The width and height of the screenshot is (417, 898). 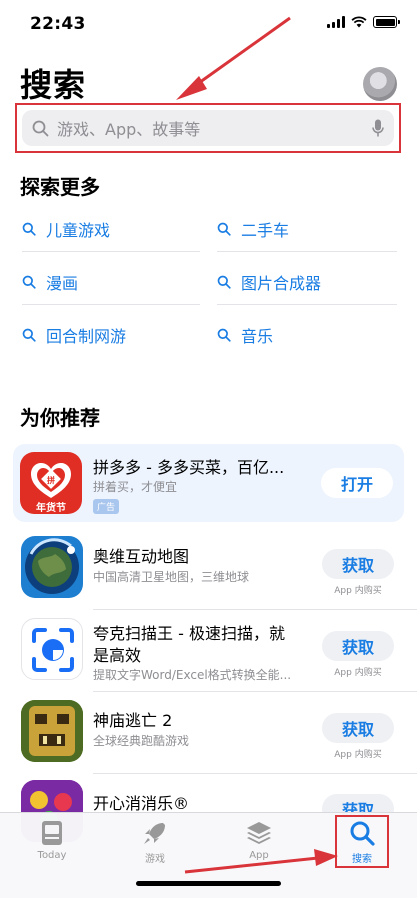 What do you see at coordinates (52, 833) in the screenshot?
I see `today-icon` at bounding box center [52, 833].